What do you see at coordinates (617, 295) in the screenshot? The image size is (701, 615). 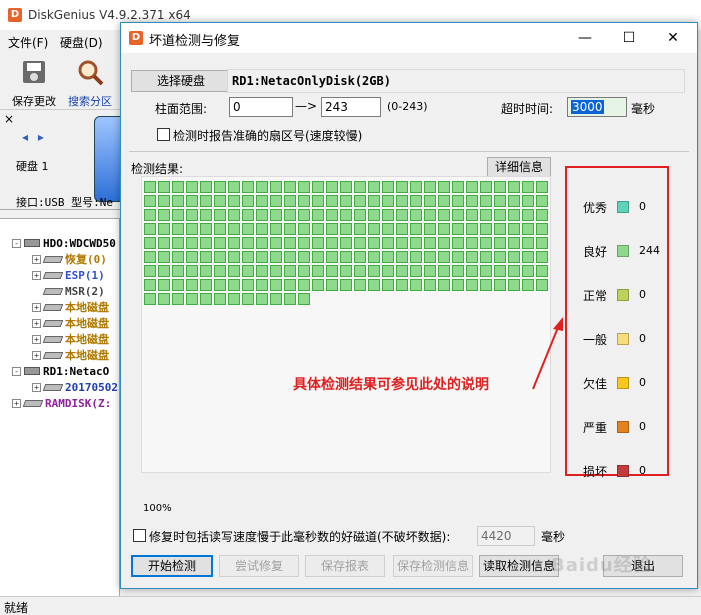 I see `legend-item: 正常 0` at bounding box center [617, 295].